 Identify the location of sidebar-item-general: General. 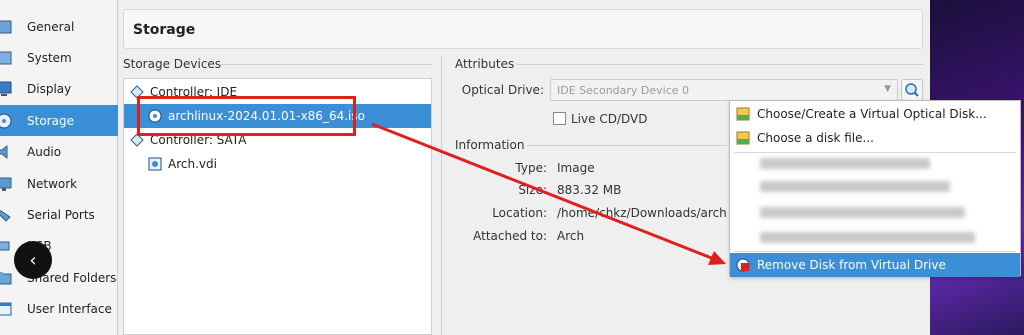
(59, 26).